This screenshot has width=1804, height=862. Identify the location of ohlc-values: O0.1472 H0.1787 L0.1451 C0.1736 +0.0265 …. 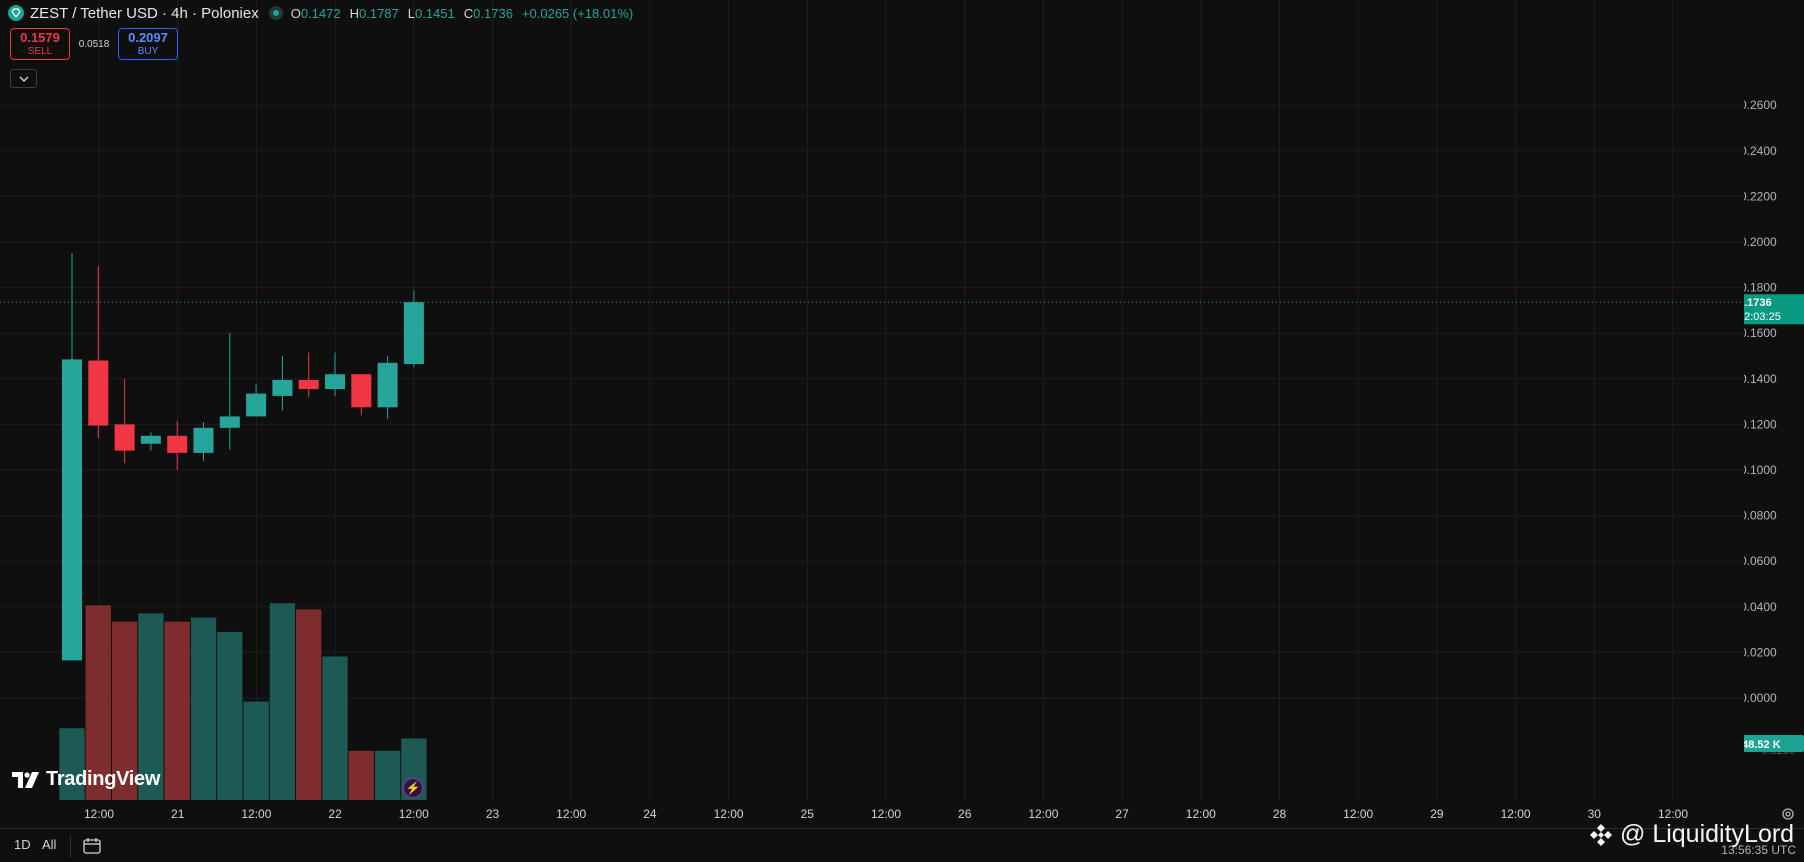
(462, 13).